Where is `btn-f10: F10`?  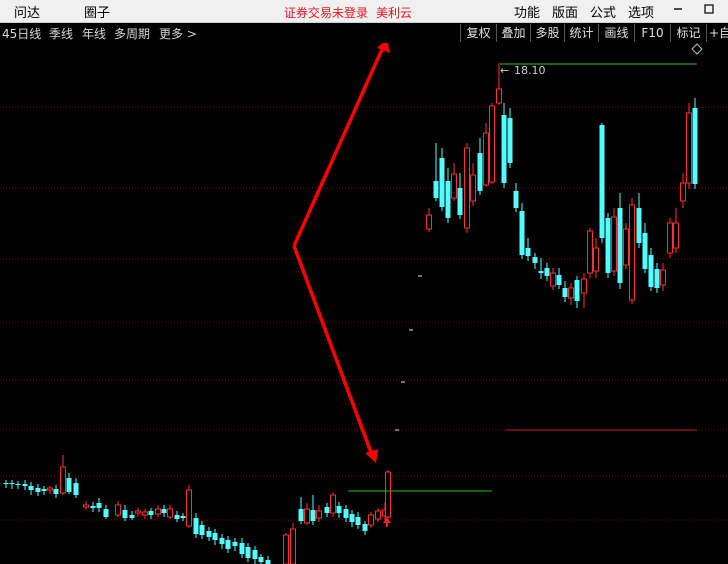 btn-f10: F10 is located at coordinates (652, 33).